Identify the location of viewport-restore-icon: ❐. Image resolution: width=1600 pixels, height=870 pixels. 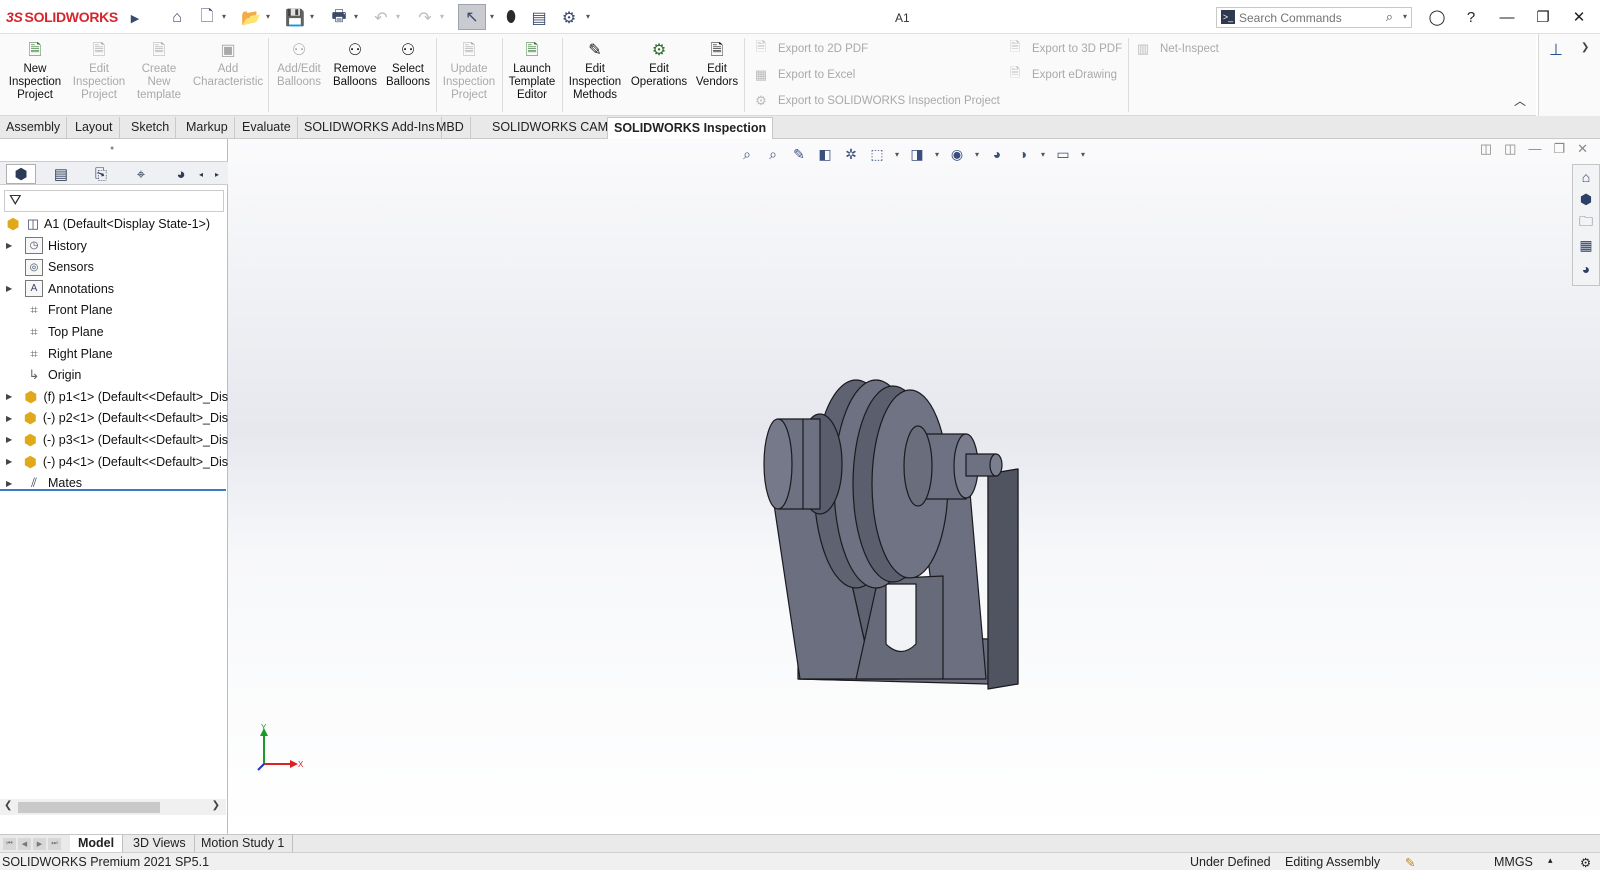
(1559, 149).